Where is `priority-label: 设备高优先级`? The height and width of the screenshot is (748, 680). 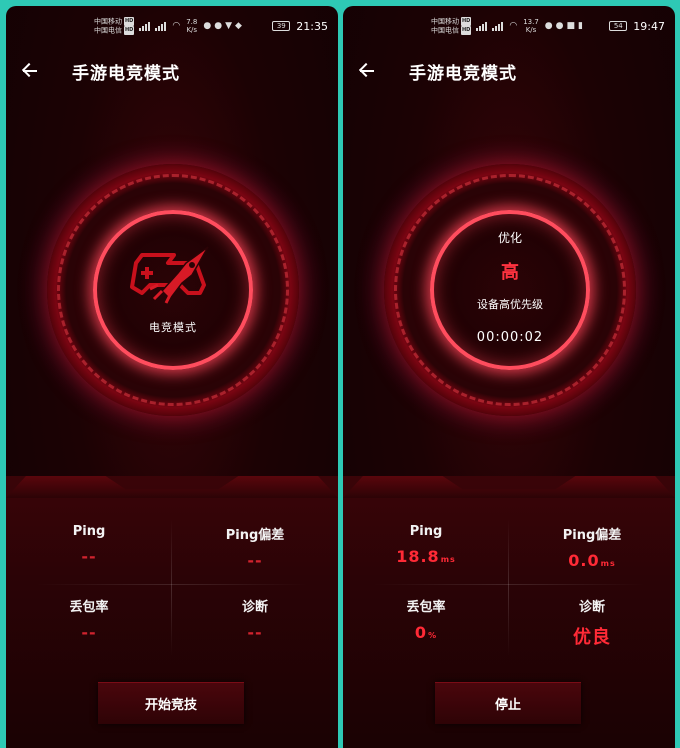 priority-label: 设备高优先级 is located at coordinates (510, 304).